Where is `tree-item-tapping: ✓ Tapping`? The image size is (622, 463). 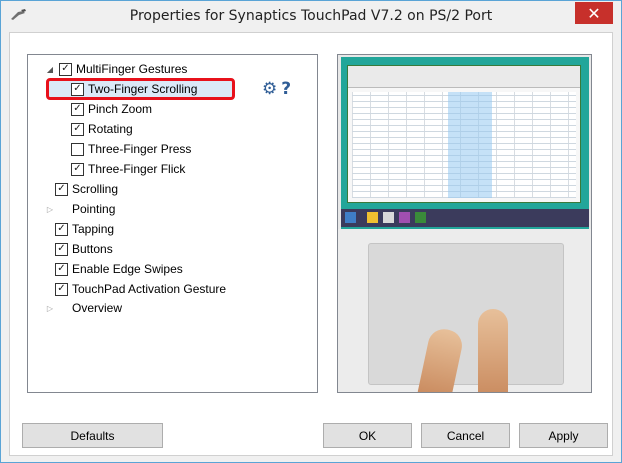 tree-item-tapping: ✓ Tapping is located at coordinates (84, 229).